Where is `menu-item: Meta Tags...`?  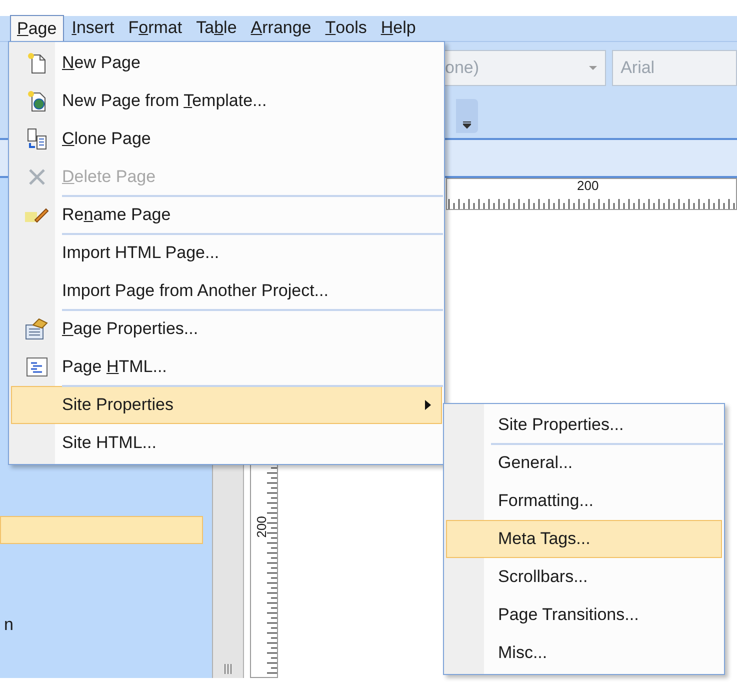
menu-item: Meta Tags... is located at coordinates (584, 539).